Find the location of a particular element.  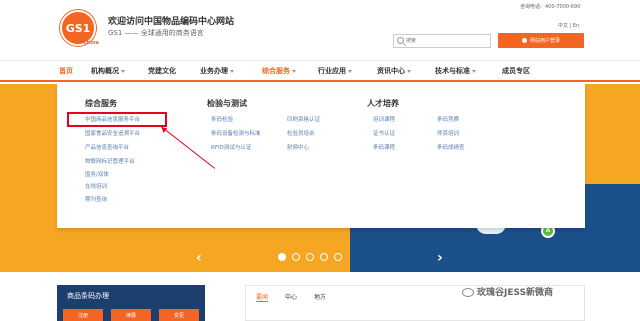

highlight-annotation is located at coordinates (117, 119).